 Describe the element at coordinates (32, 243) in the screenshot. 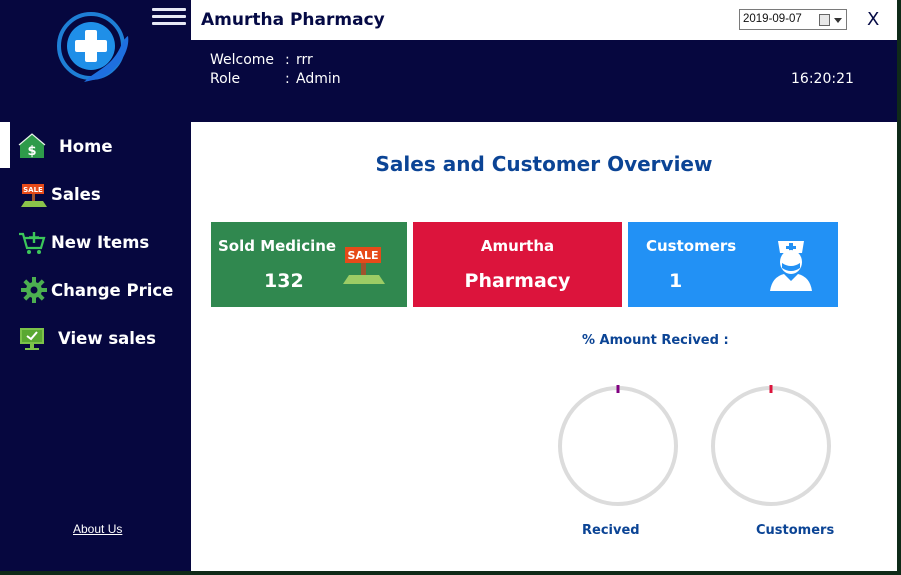

I see `cart-add-icon` at that location.